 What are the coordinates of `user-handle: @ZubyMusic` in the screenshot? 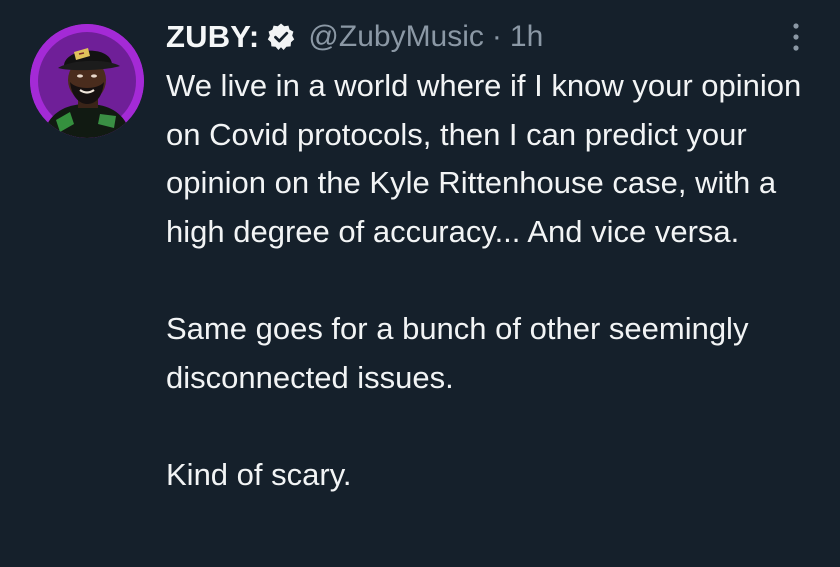 It's located at (396, 37).